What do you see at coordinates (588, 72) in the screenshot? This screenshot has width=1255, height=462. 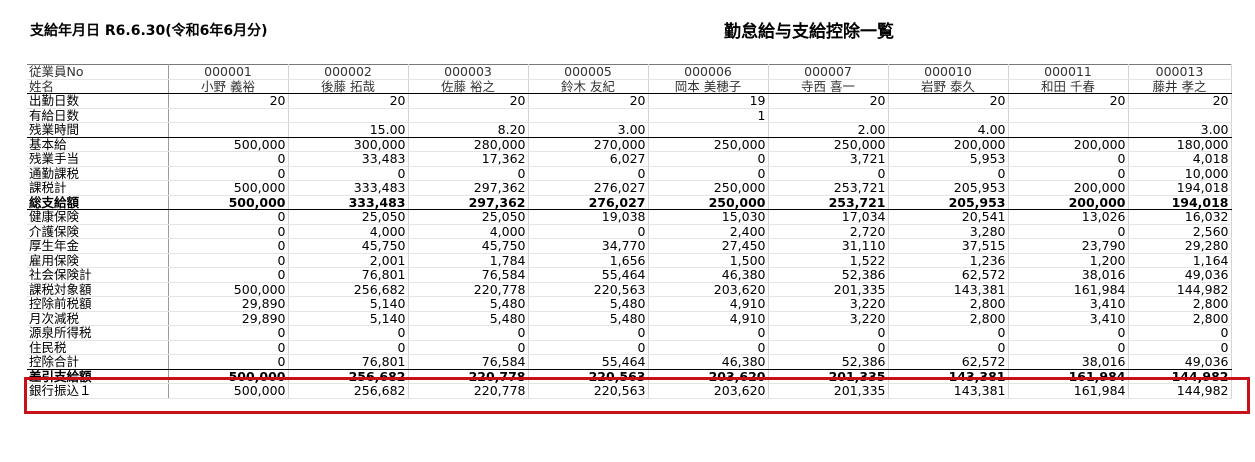 I see `table-cell: 000005` at bounding box center [588, 72].